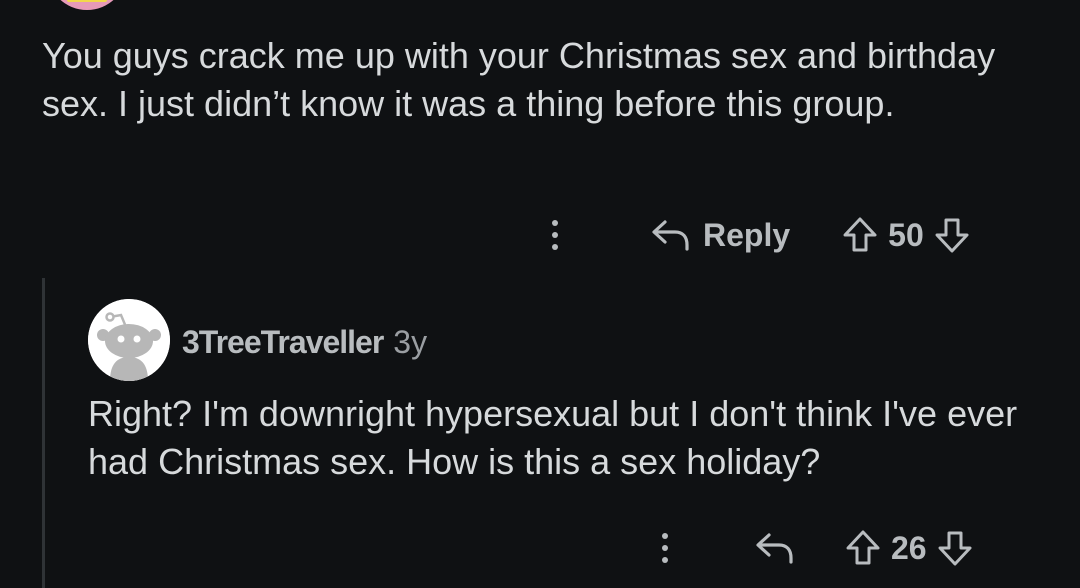  Describe the element at coordinates (43, 433) in the screenshot. I see `thread-collapse-line` at that location.